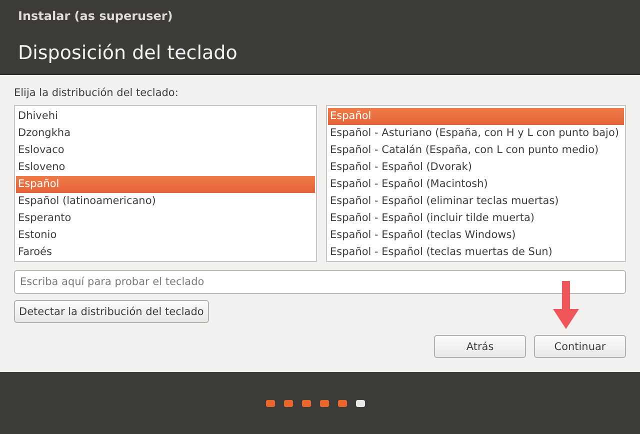 The width and height of the screenshot is (640, 434). What do you see at coordinates (95, 16) in the screenshot?
I see `window-title: Instalar (as superuser)` at bounding box center [95, 16].